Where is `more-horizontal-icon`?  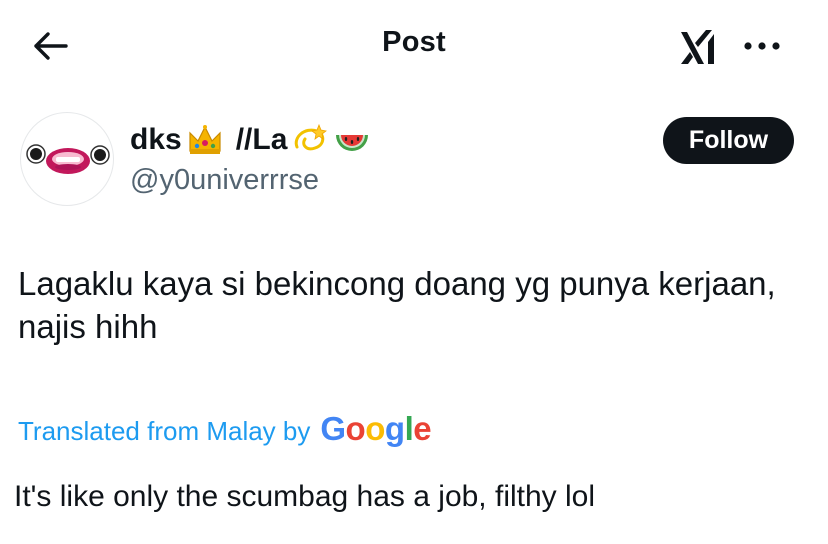
more-horizontal-icon is located at coordinates (762, 46).